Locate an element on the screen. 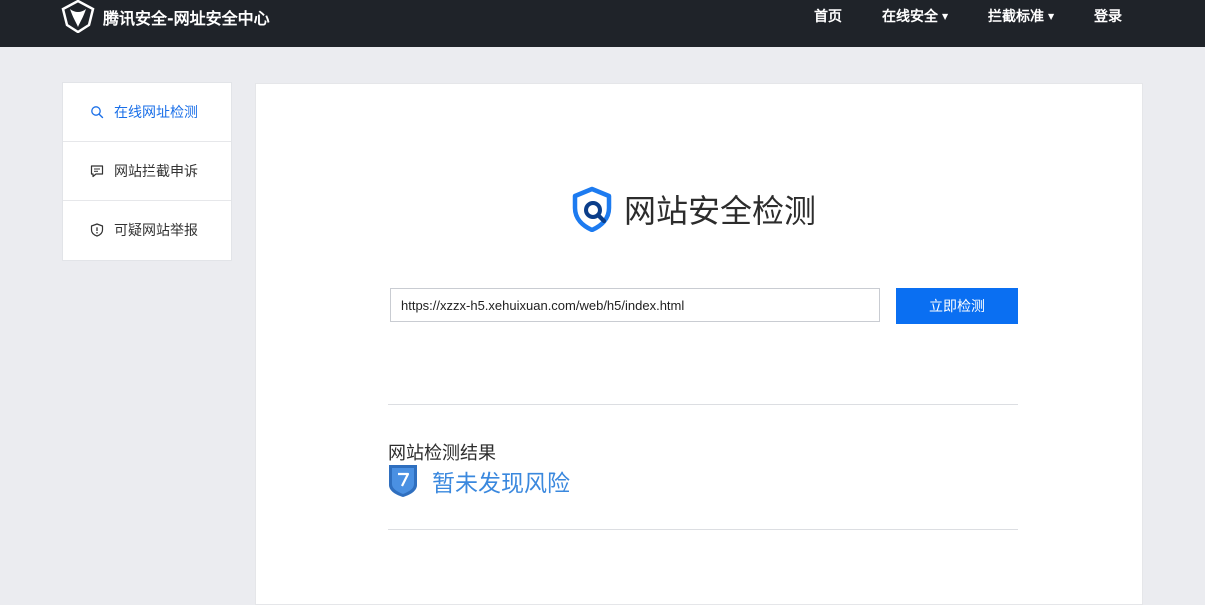 Image resolution: width=1205 pixels, height=605 pixels. nav-online-security-label: 在线安全 is located at coordinates (910, 17).